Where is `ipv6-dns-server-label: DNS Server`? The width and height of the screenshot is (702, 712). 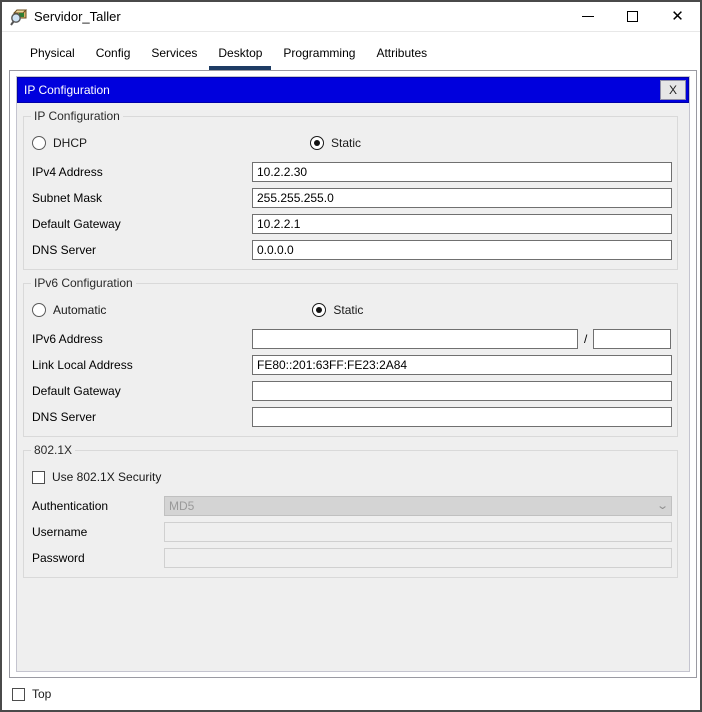 ipv6-dns-server-label: DNS Server is located at coordinates (64, 417).